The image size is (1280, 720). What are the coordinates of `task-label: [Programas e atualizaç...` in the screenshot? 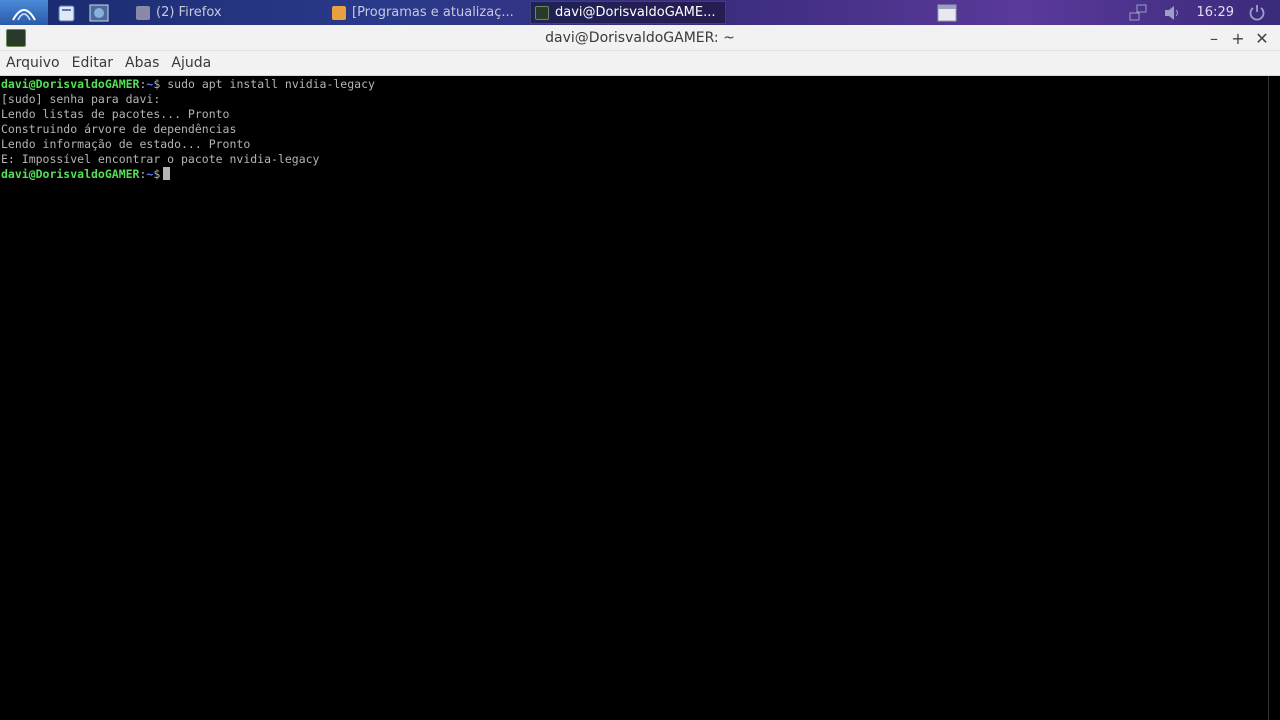 It's located at (433, 12).